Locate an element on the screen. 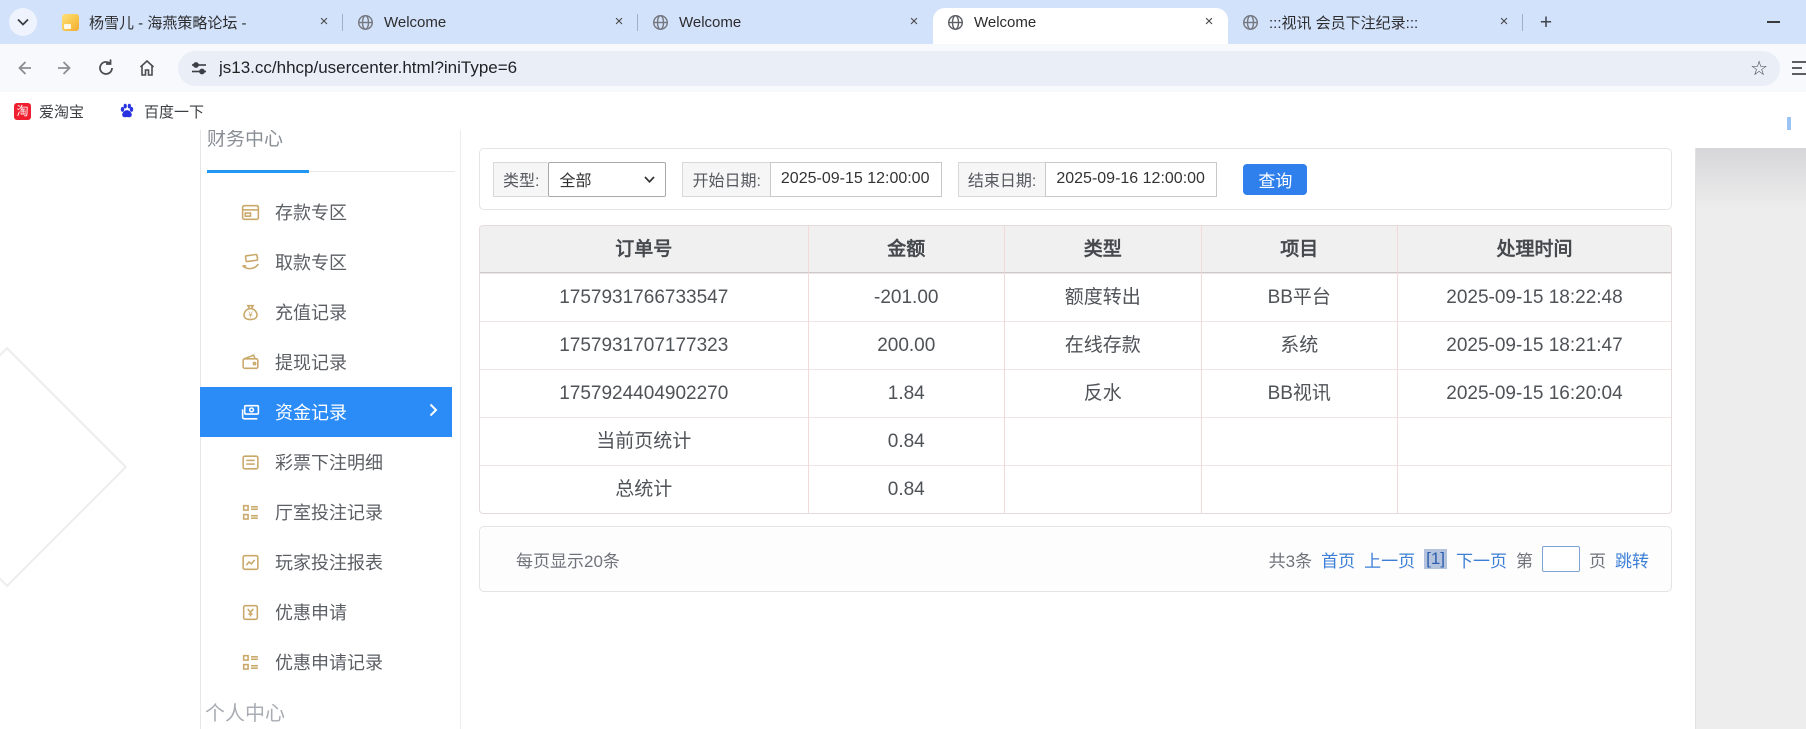  sidebar-section-finance: 财务中心 is located at coordinates (245, 138).